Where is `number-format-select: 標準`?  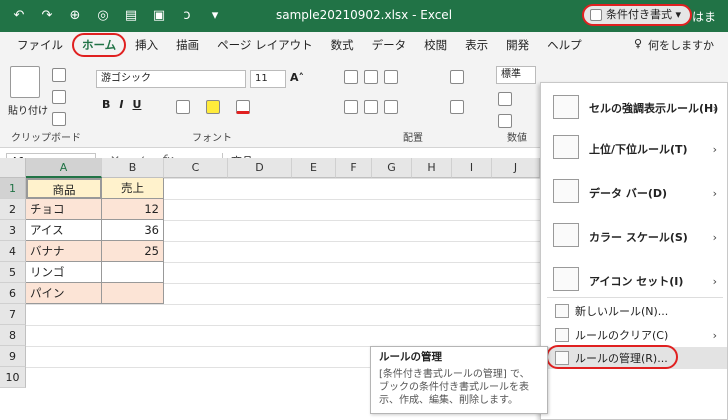 number-format-select: 標準 is located at coordinates (516, 75).